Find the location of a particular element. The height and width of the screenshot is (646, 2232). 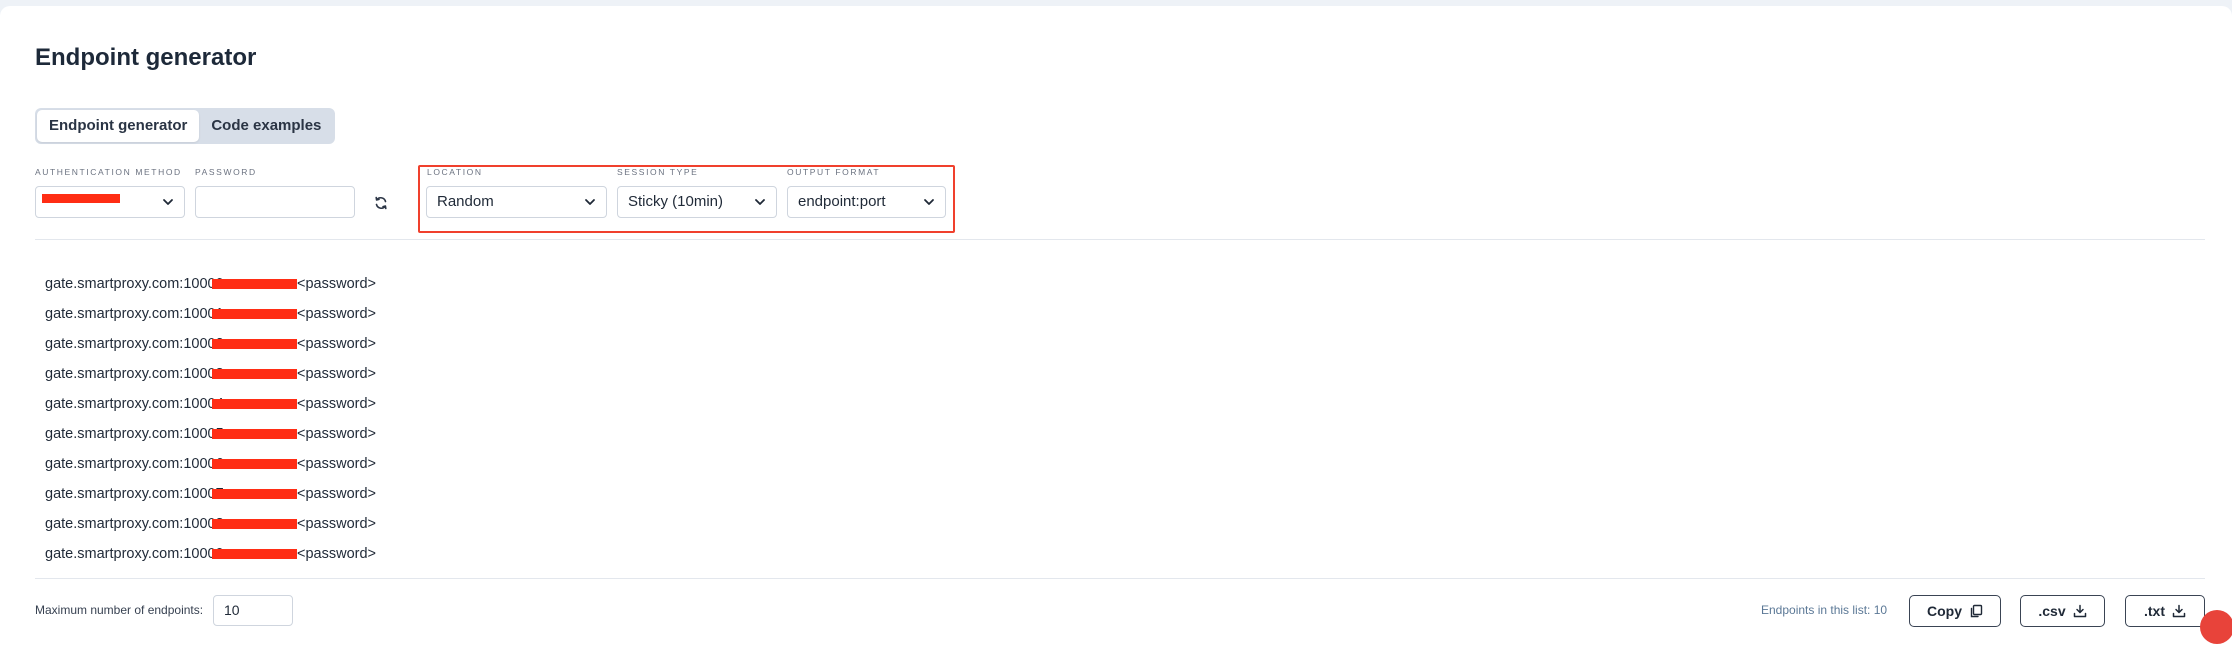

endpoint-count: Endpoints in this list: 10 is located at coordinates (1824, 610).